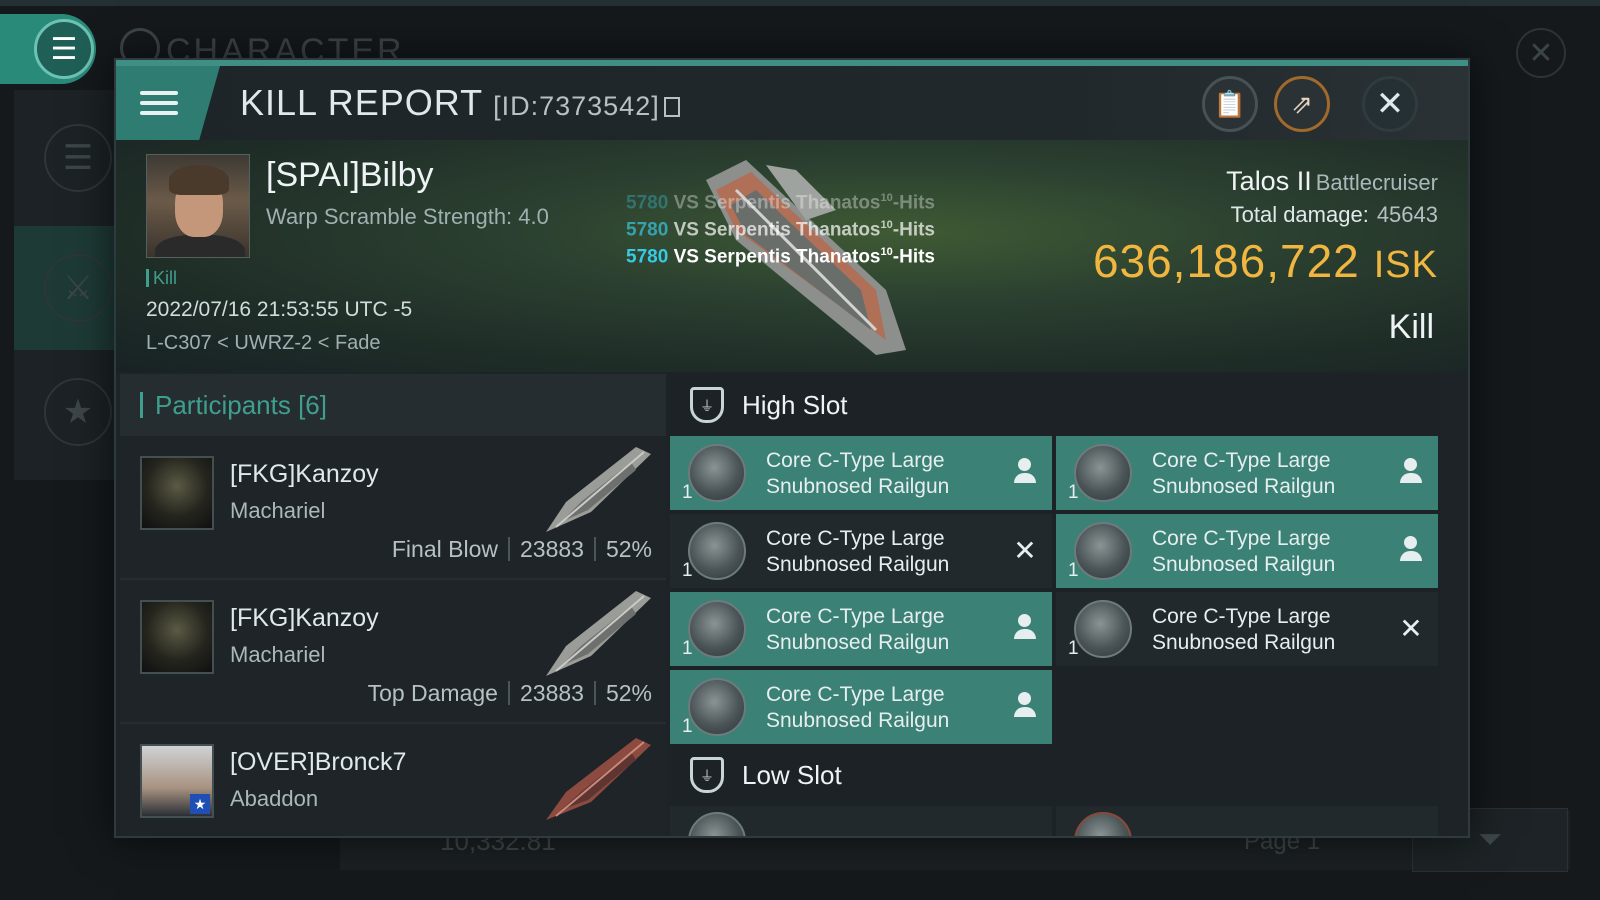 The width and height of the screenshot is (1600, 900). I want to click on share-icon: ⇗, so click(1302, 103).